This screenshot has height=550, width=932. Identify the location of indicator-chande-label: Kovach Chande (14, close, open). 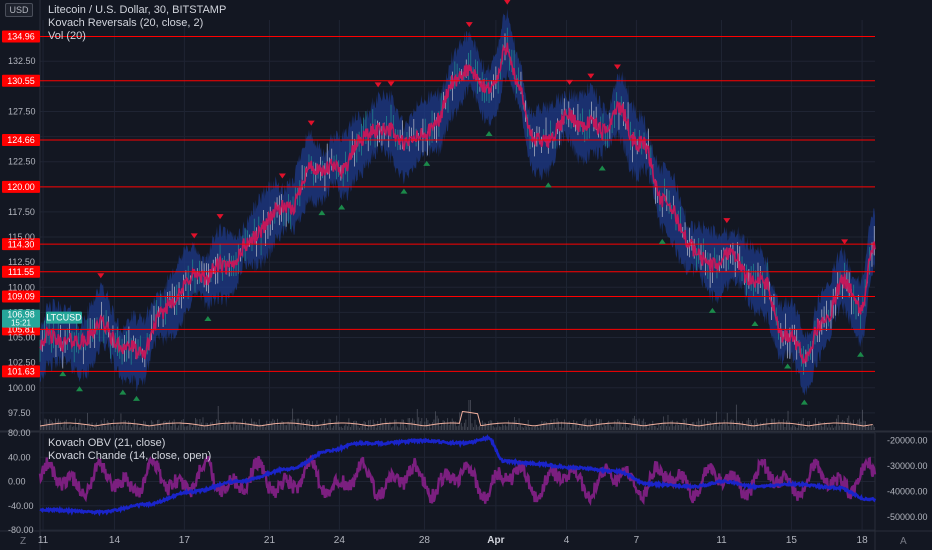
(129, 456).